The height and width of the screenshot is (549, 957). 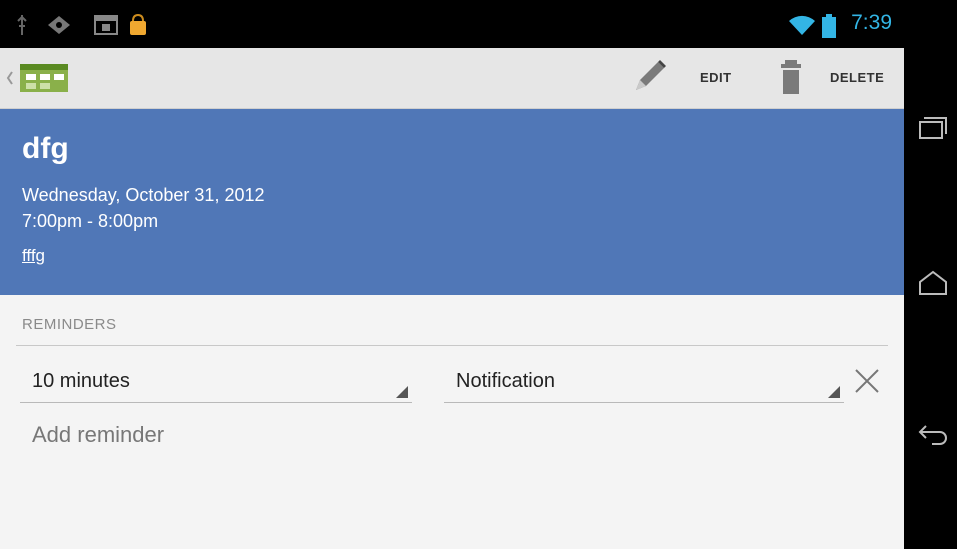 I want to click on status-bar: 7:39, so click(x=452, y=24).